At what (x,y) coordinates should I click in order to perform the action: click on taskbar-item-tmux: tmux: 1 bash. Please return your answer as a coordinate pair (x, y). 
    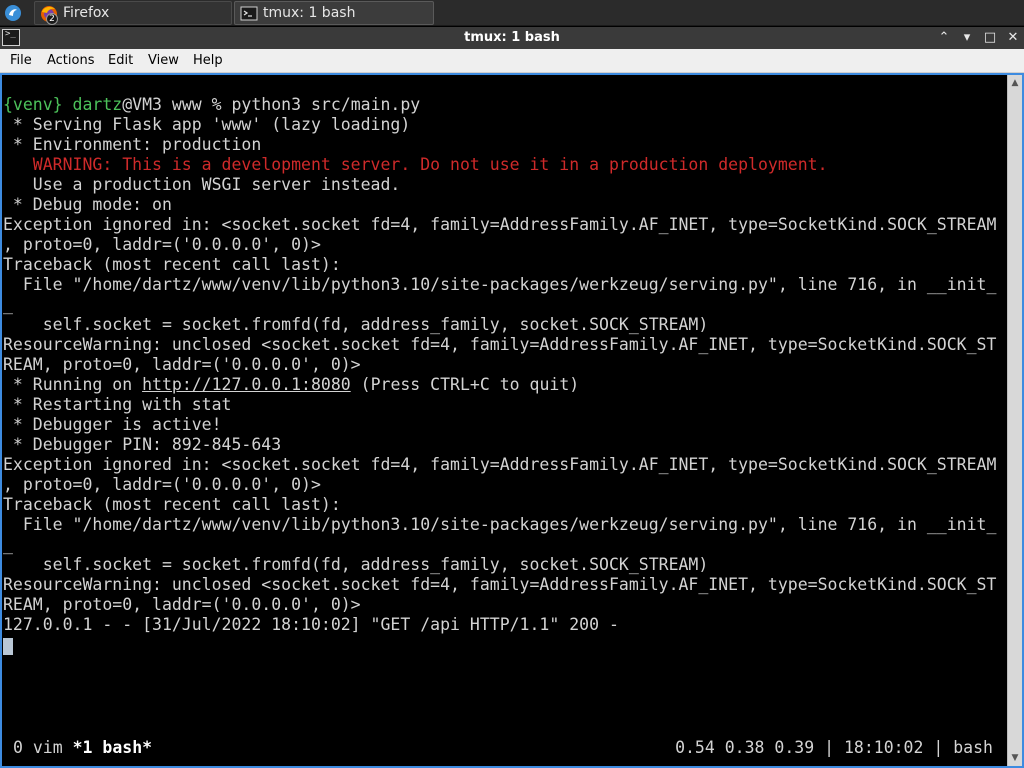
    Looking at the image, I should click on (334, 13).